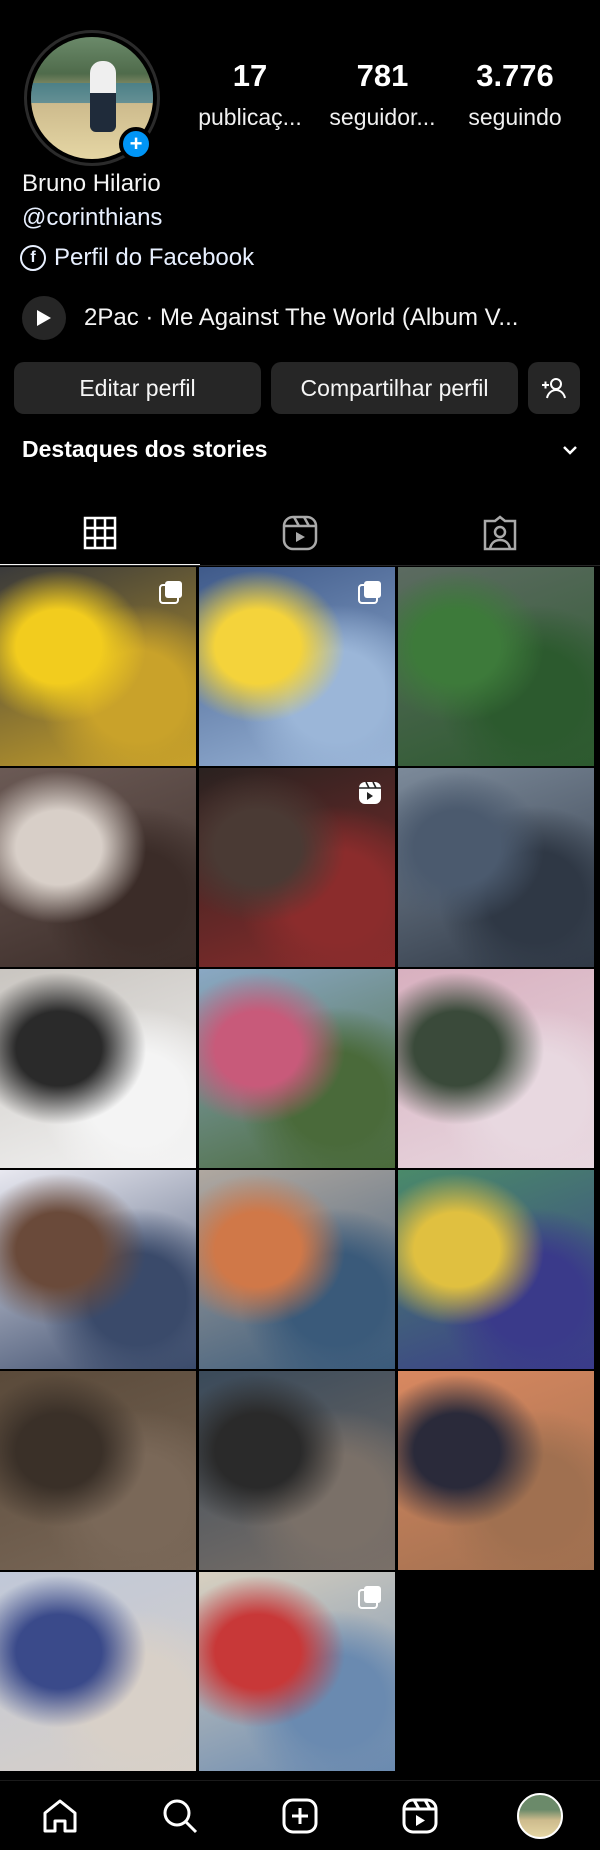 This screenshot has height=1850, width=600. I want to click on nav-search, so click(180, 1816).